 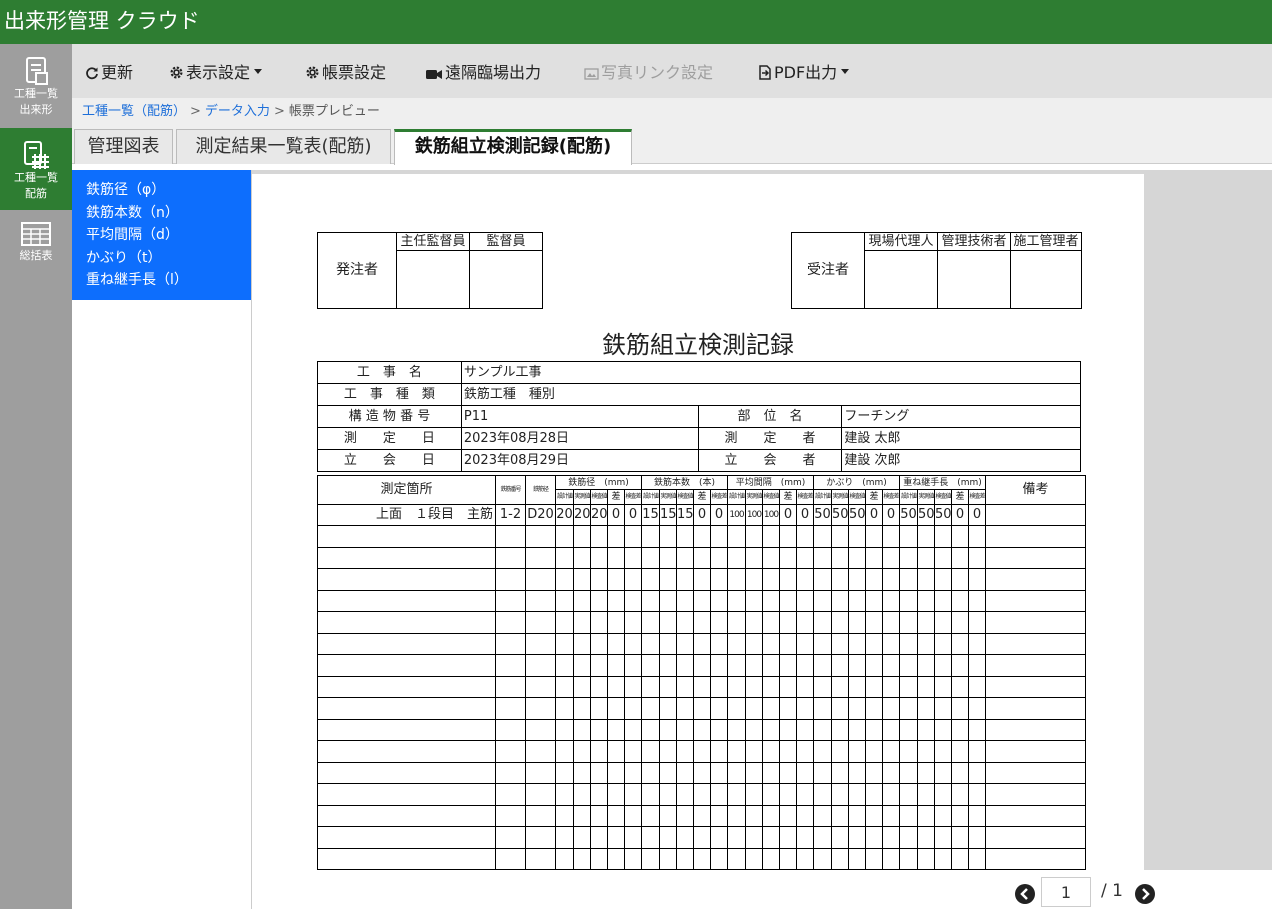 I want to click on side-rail: 工種一覧 出来形 工種一覧 配筋 総括表, so click(x=36, y=476).